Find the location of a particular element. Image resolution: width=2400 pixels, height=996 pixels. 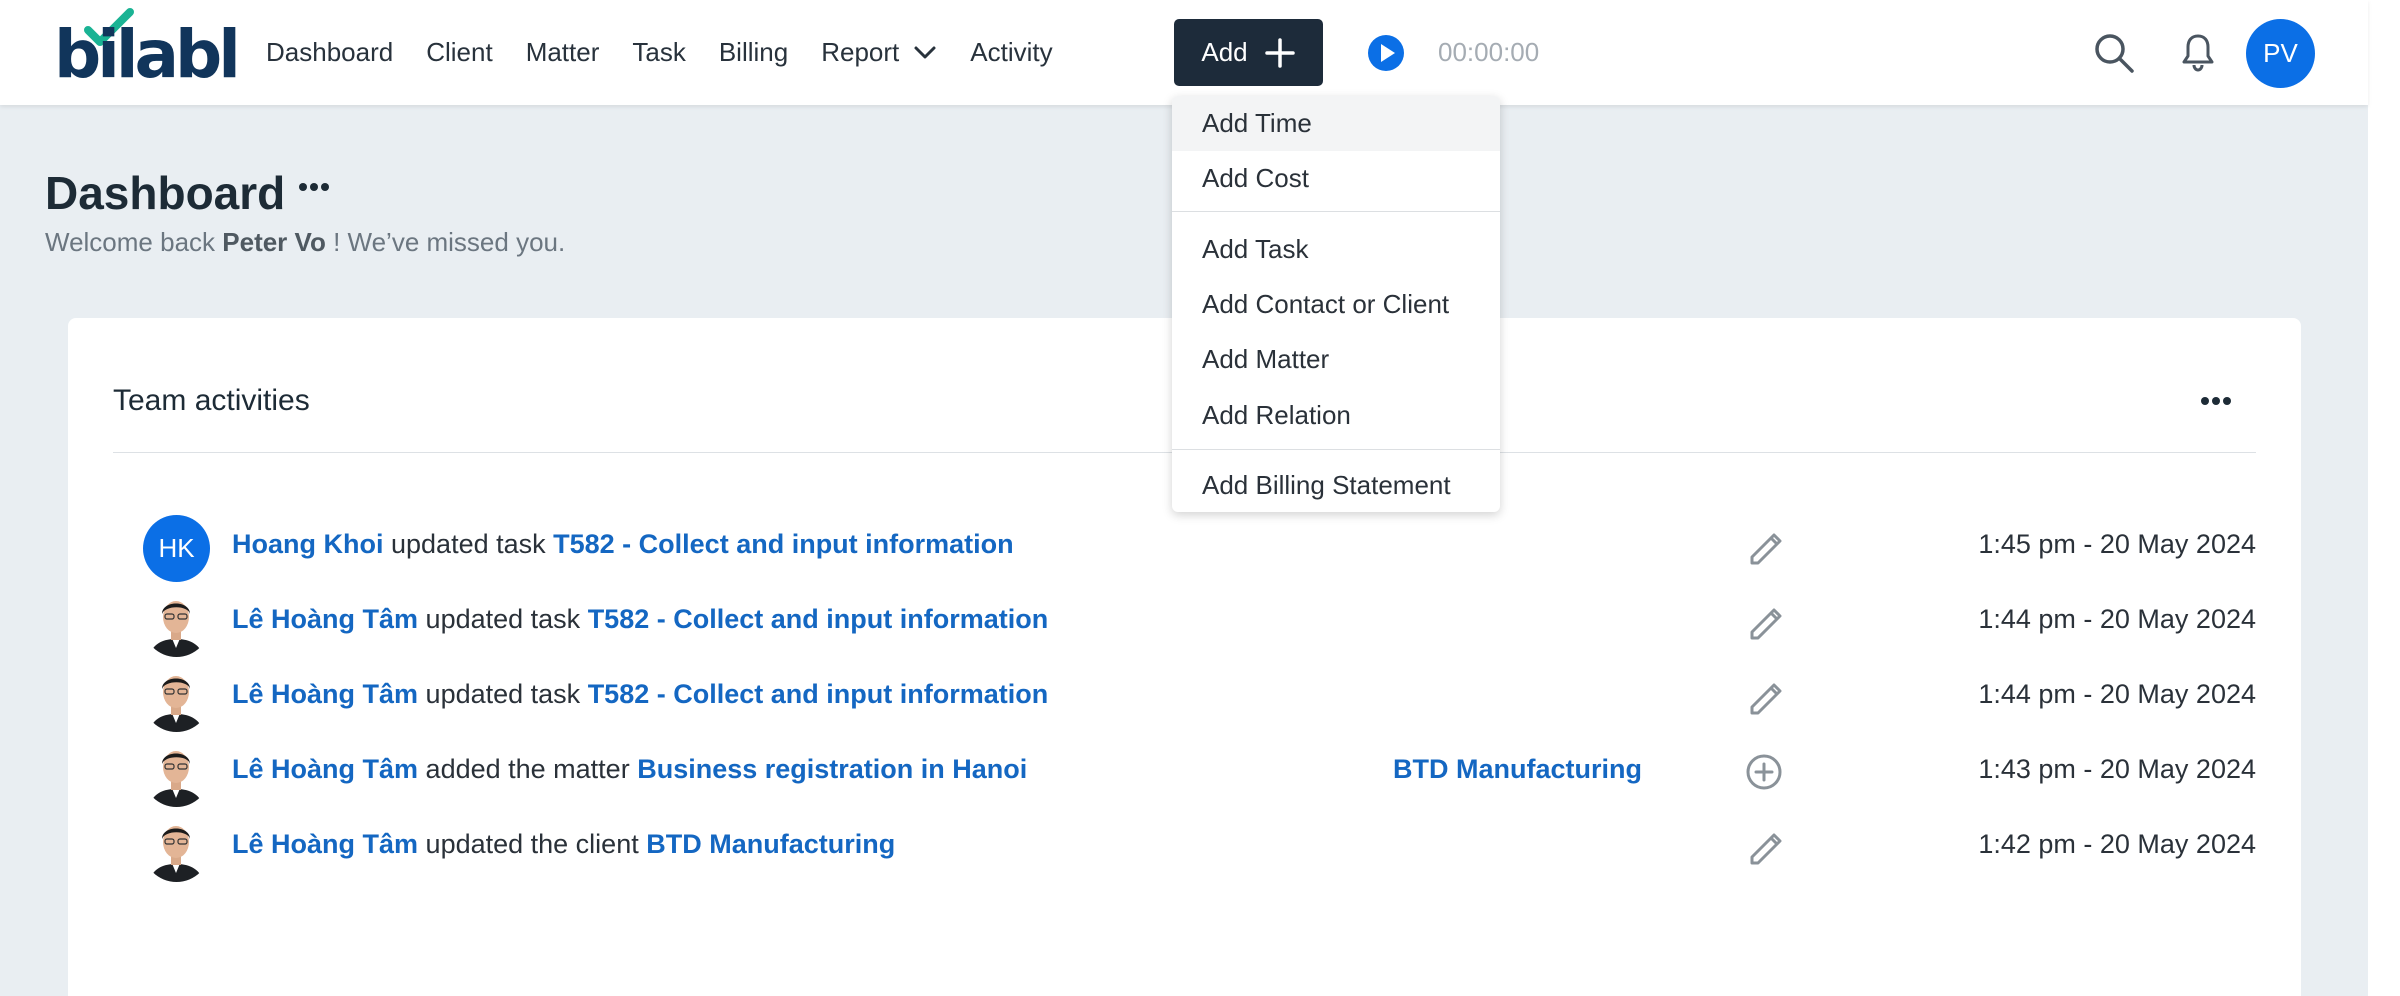

nav-label: Matter is located at coordinates (562, 52).